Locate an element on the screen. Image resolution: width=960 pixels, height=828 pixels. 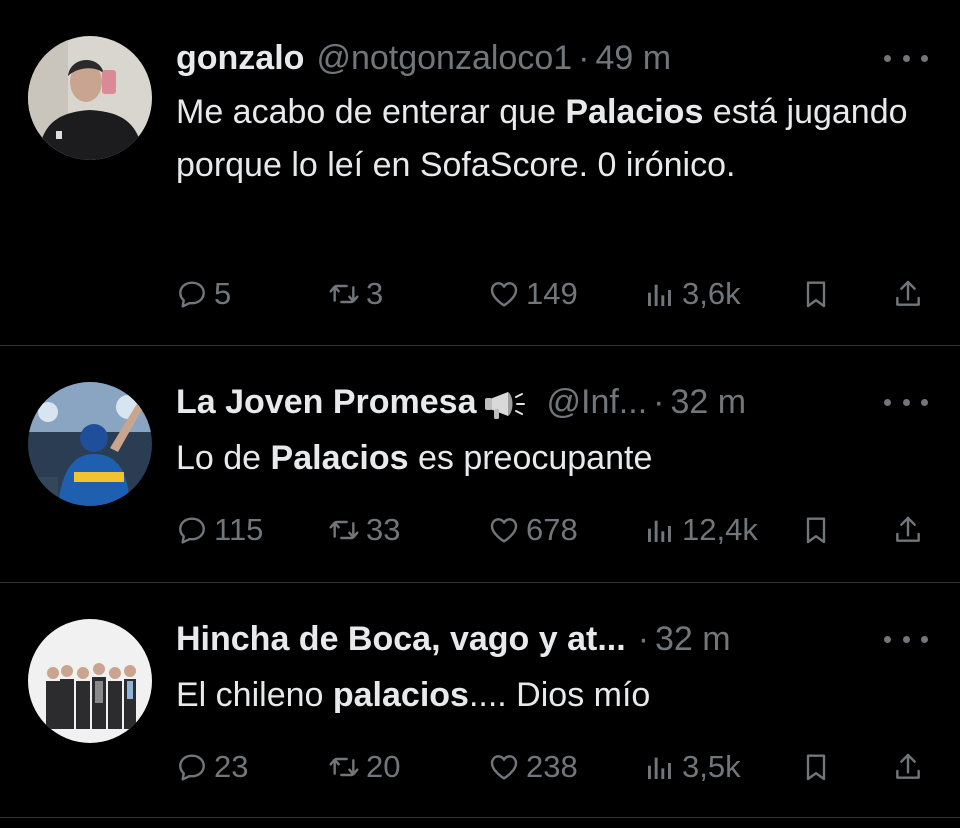
action-bar: 115 33 678 12,4k is located at coordinates (556, 530).